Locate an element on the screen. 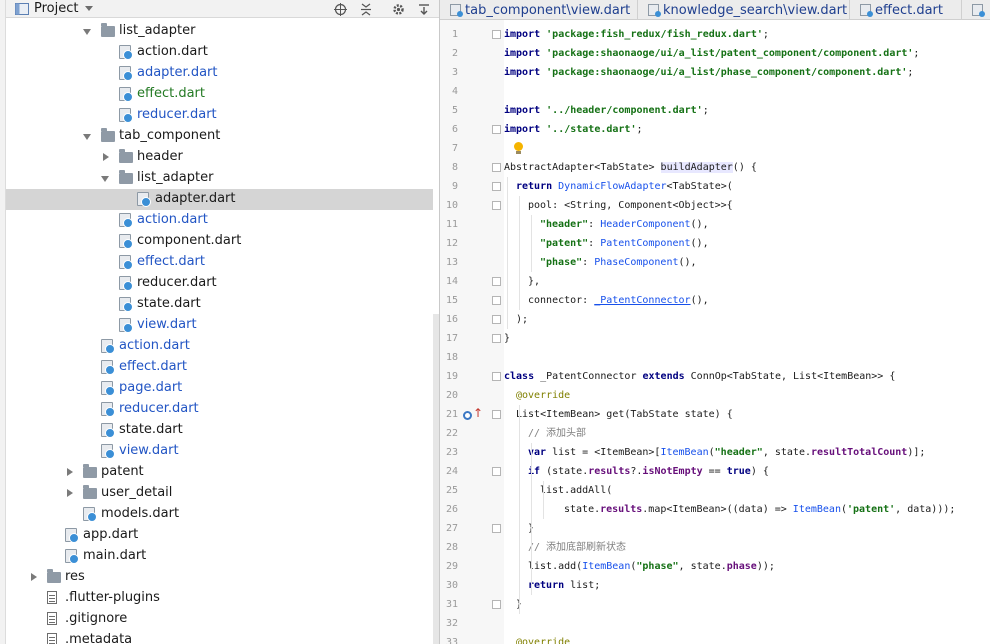  line-number: 31 is located at coordinates (449, 604).